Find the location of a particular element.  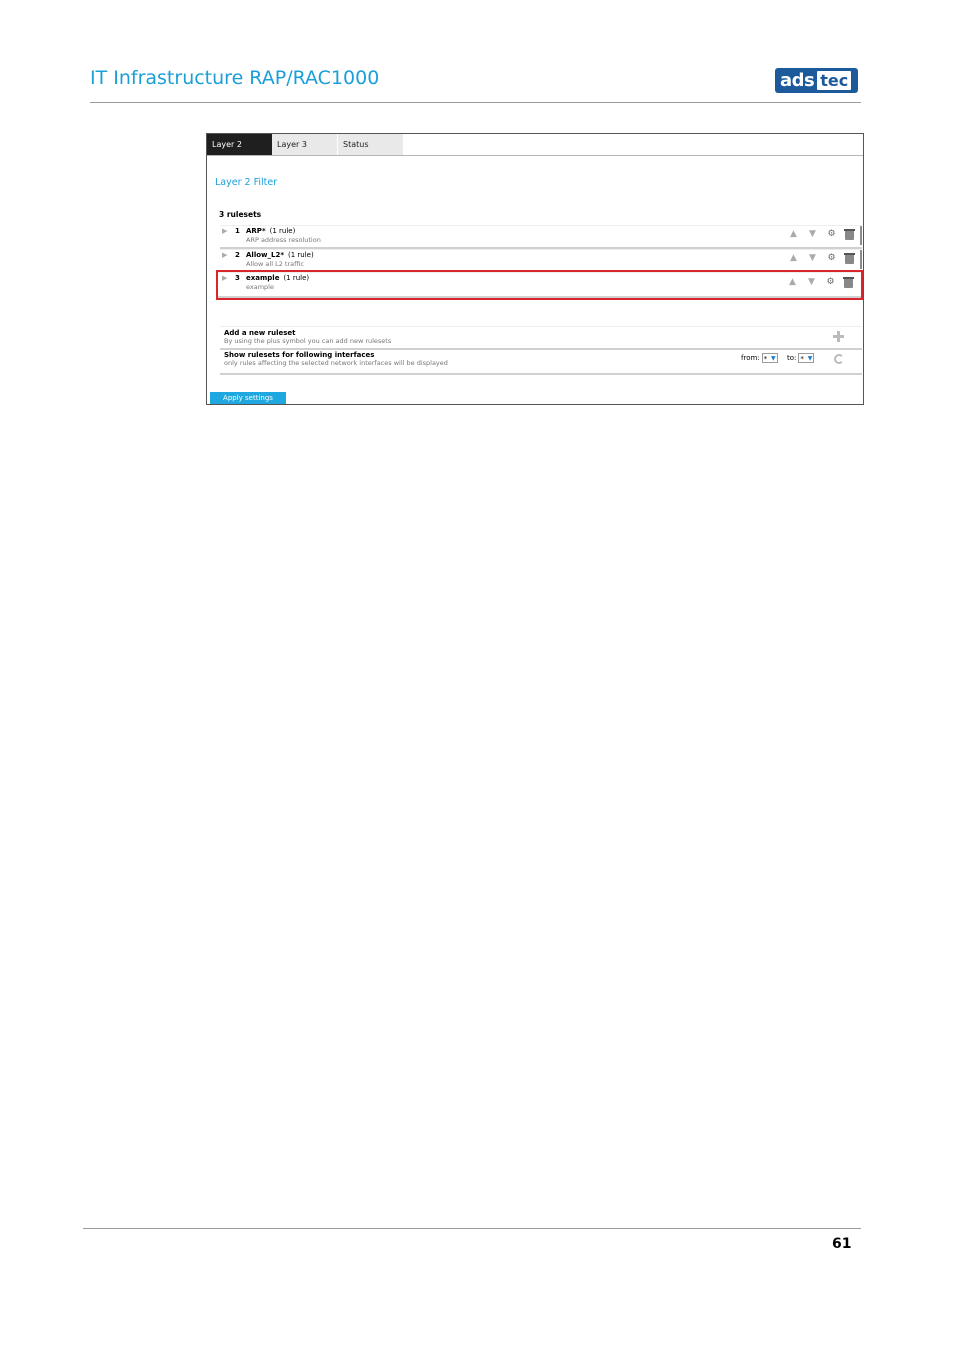

ruleset-name: example (1 rule) is located at coordinates (277, 278).